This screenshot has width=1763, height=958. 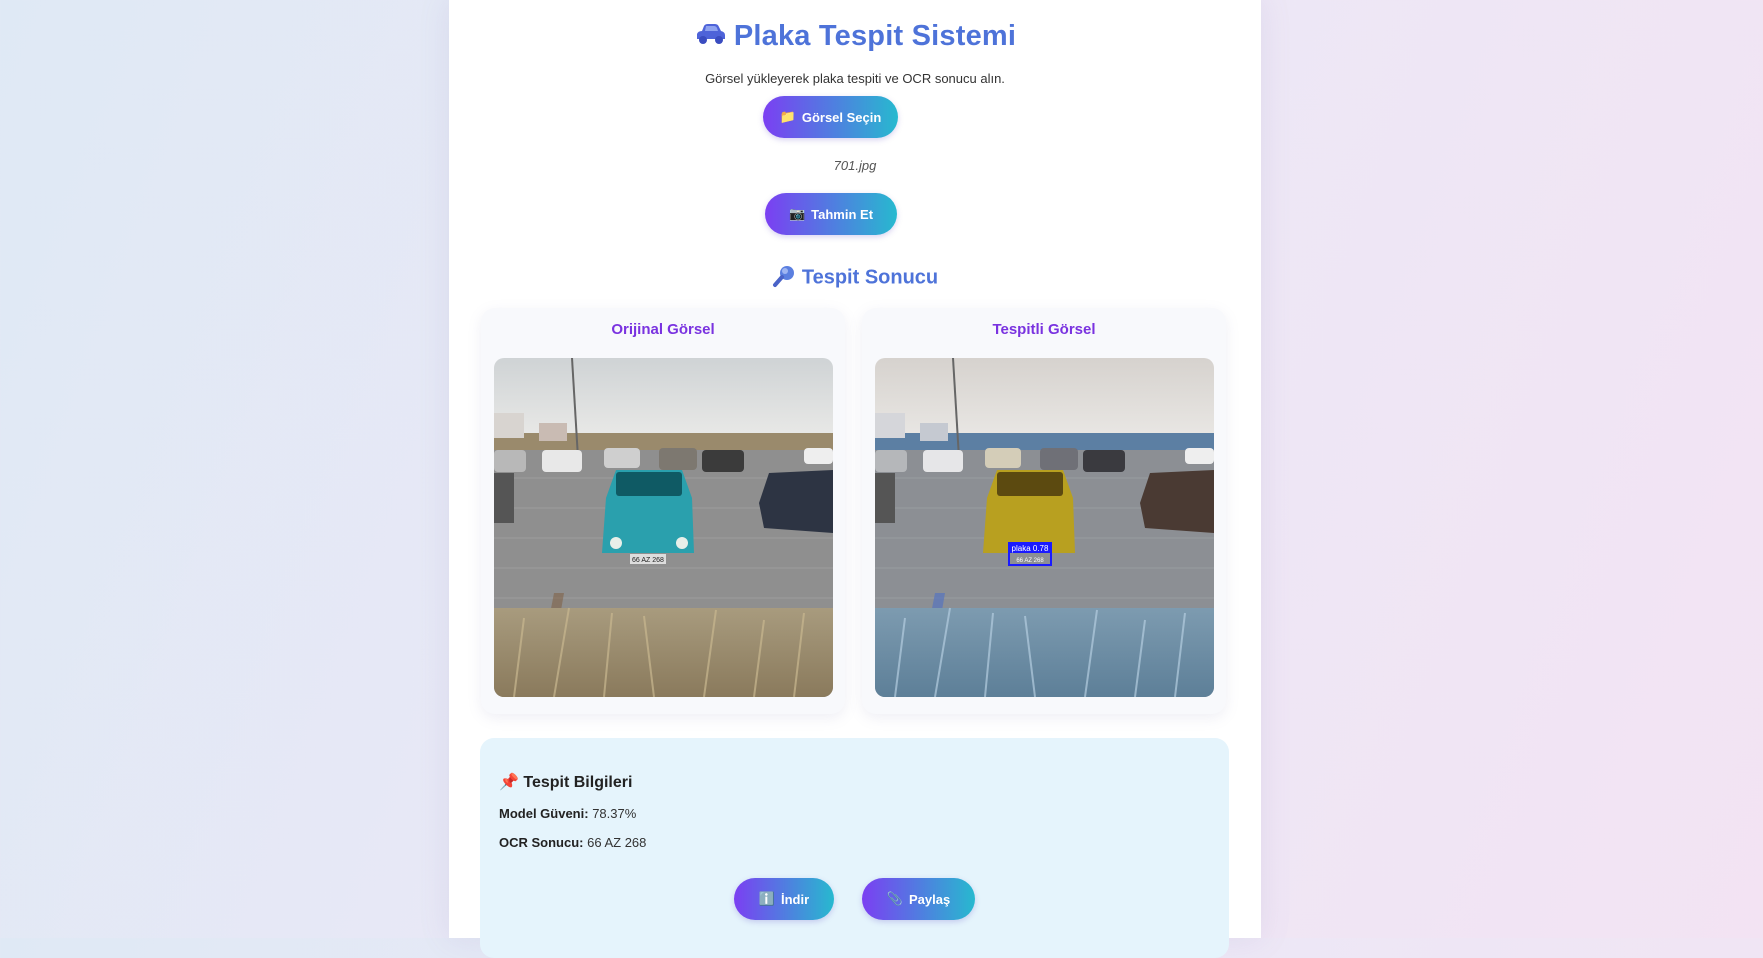 I want to click on selected-file-name: 701.jpg, so click(x=855, y=165).